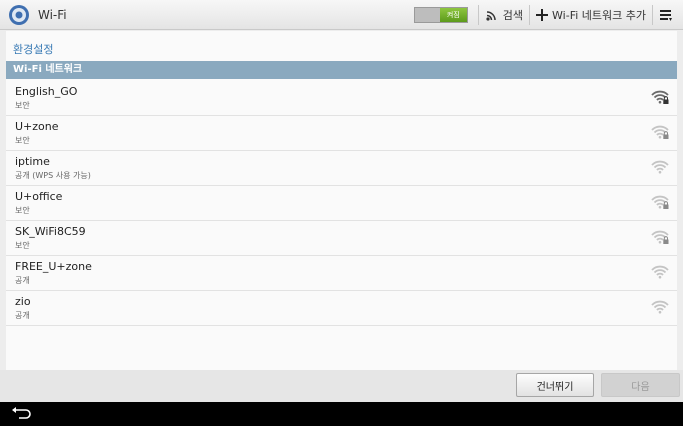 The width and height of the screenshot is (683, 426). I want to click on network-row: English_GO 보안, so click(341, 98).